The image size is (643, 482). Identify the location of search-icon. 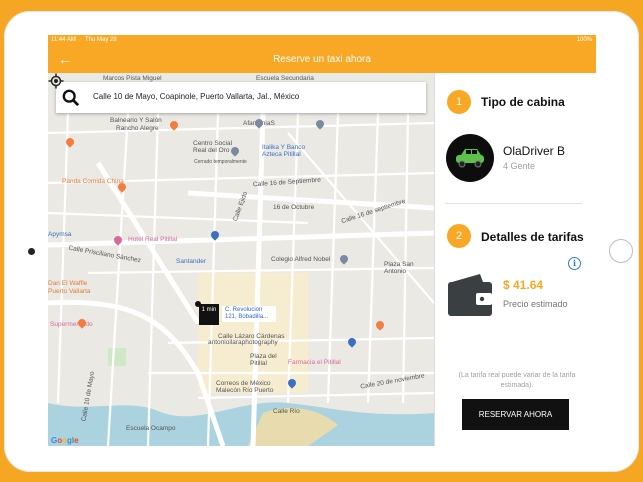
(71, 98).